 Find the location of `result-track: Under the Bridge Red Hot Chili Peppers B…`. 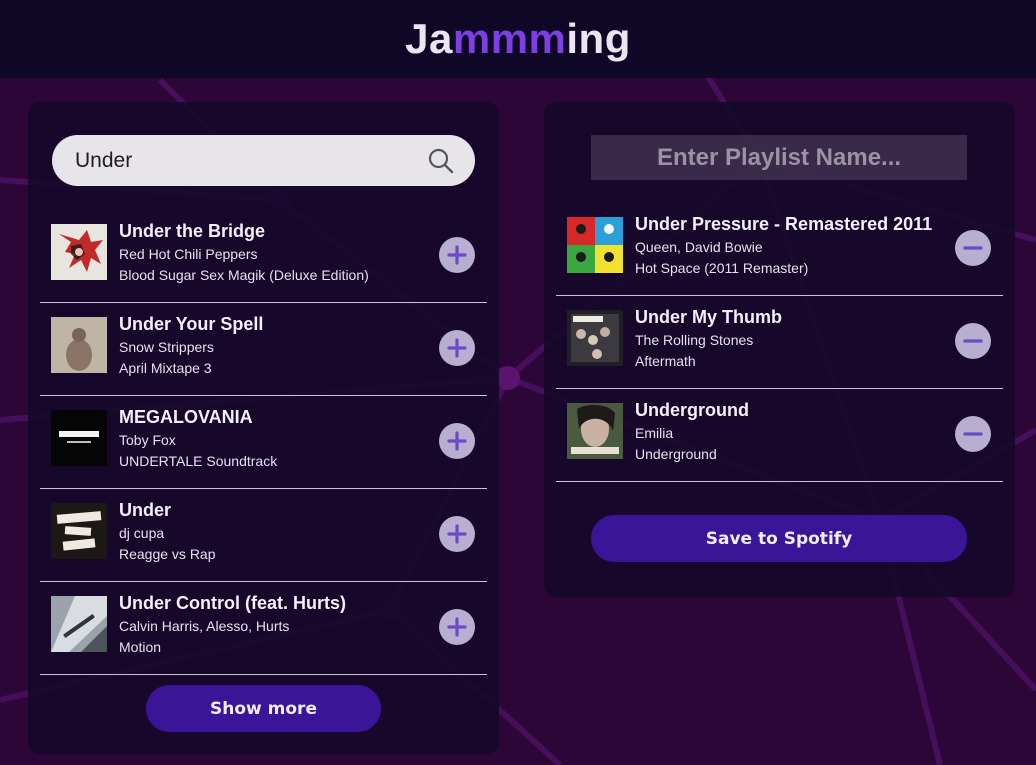

result-track: Under the Bridge Red Hot Chili Peppers B… is located at coordinates (263, 256).